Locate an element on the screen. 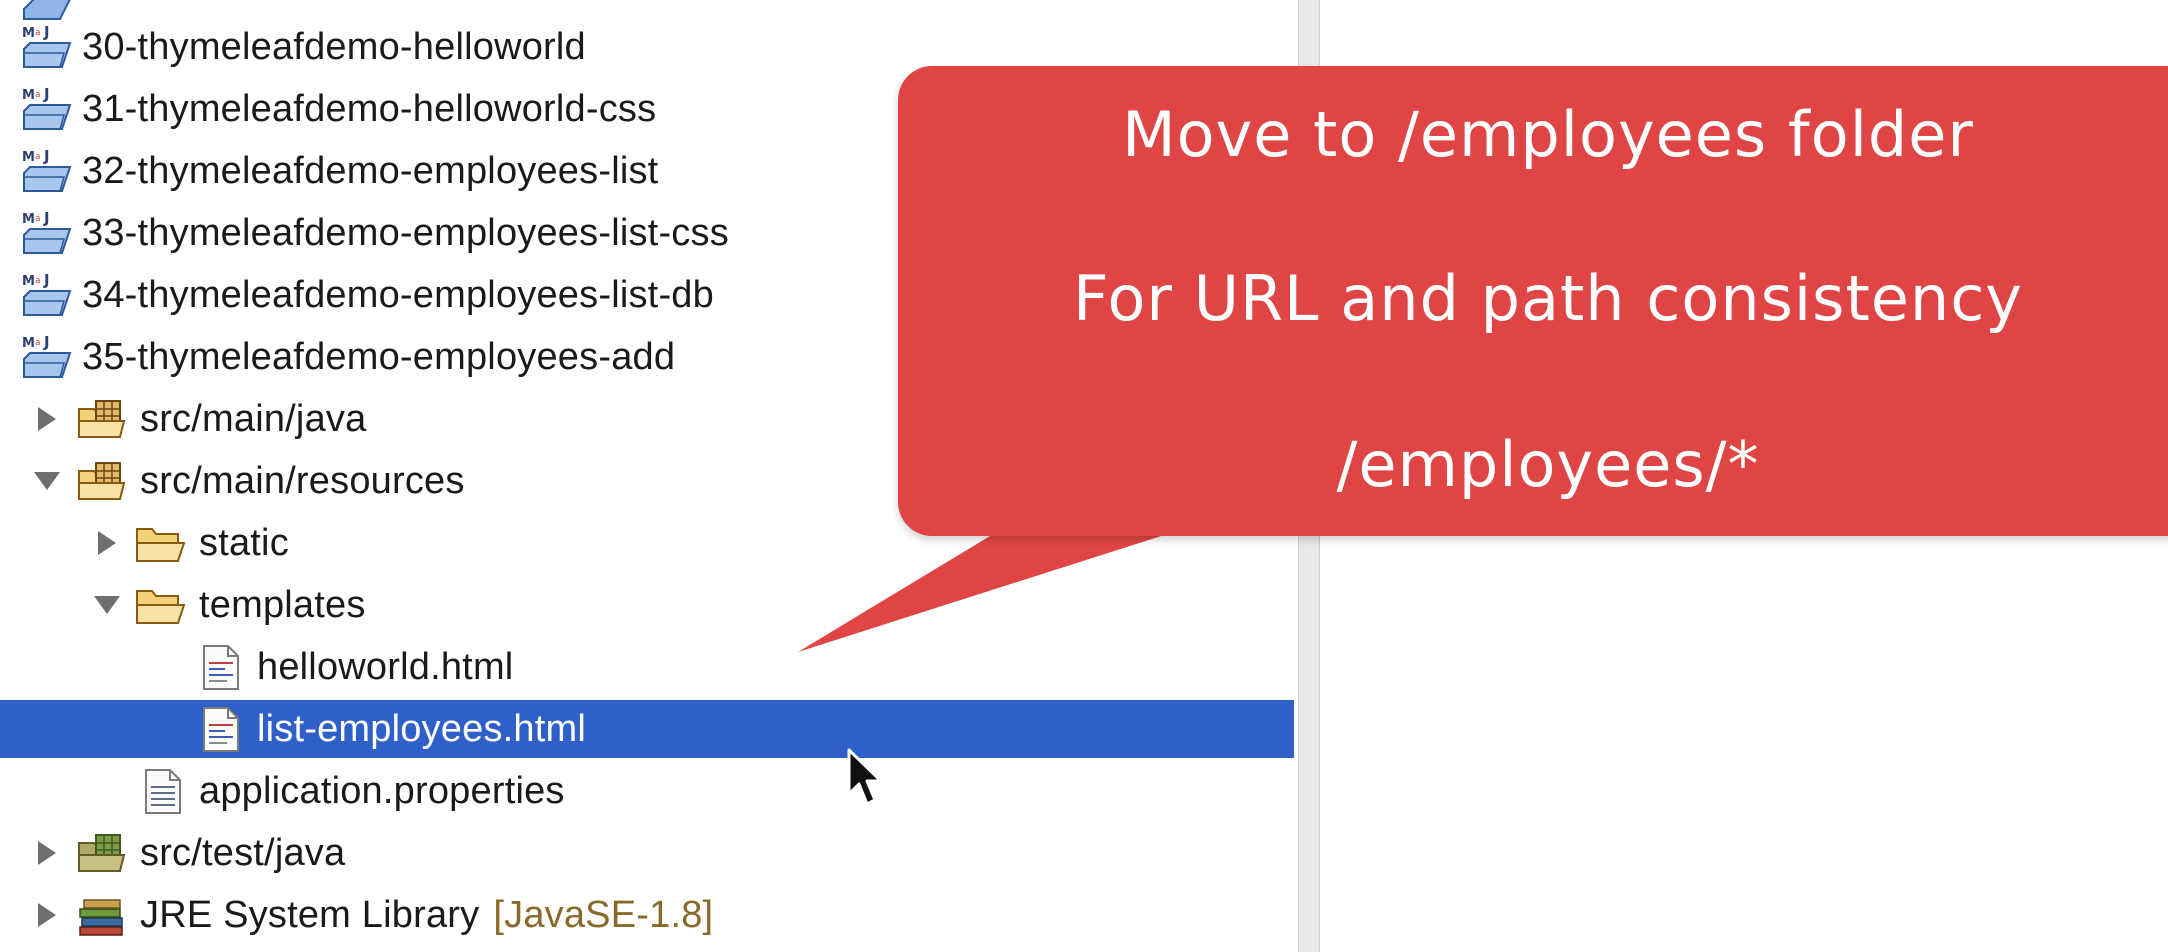 The height and width of the screenshot is (952, 2168). project-label: 30-thymeleafdemo-helloworld is located at coordinates (334, 46).